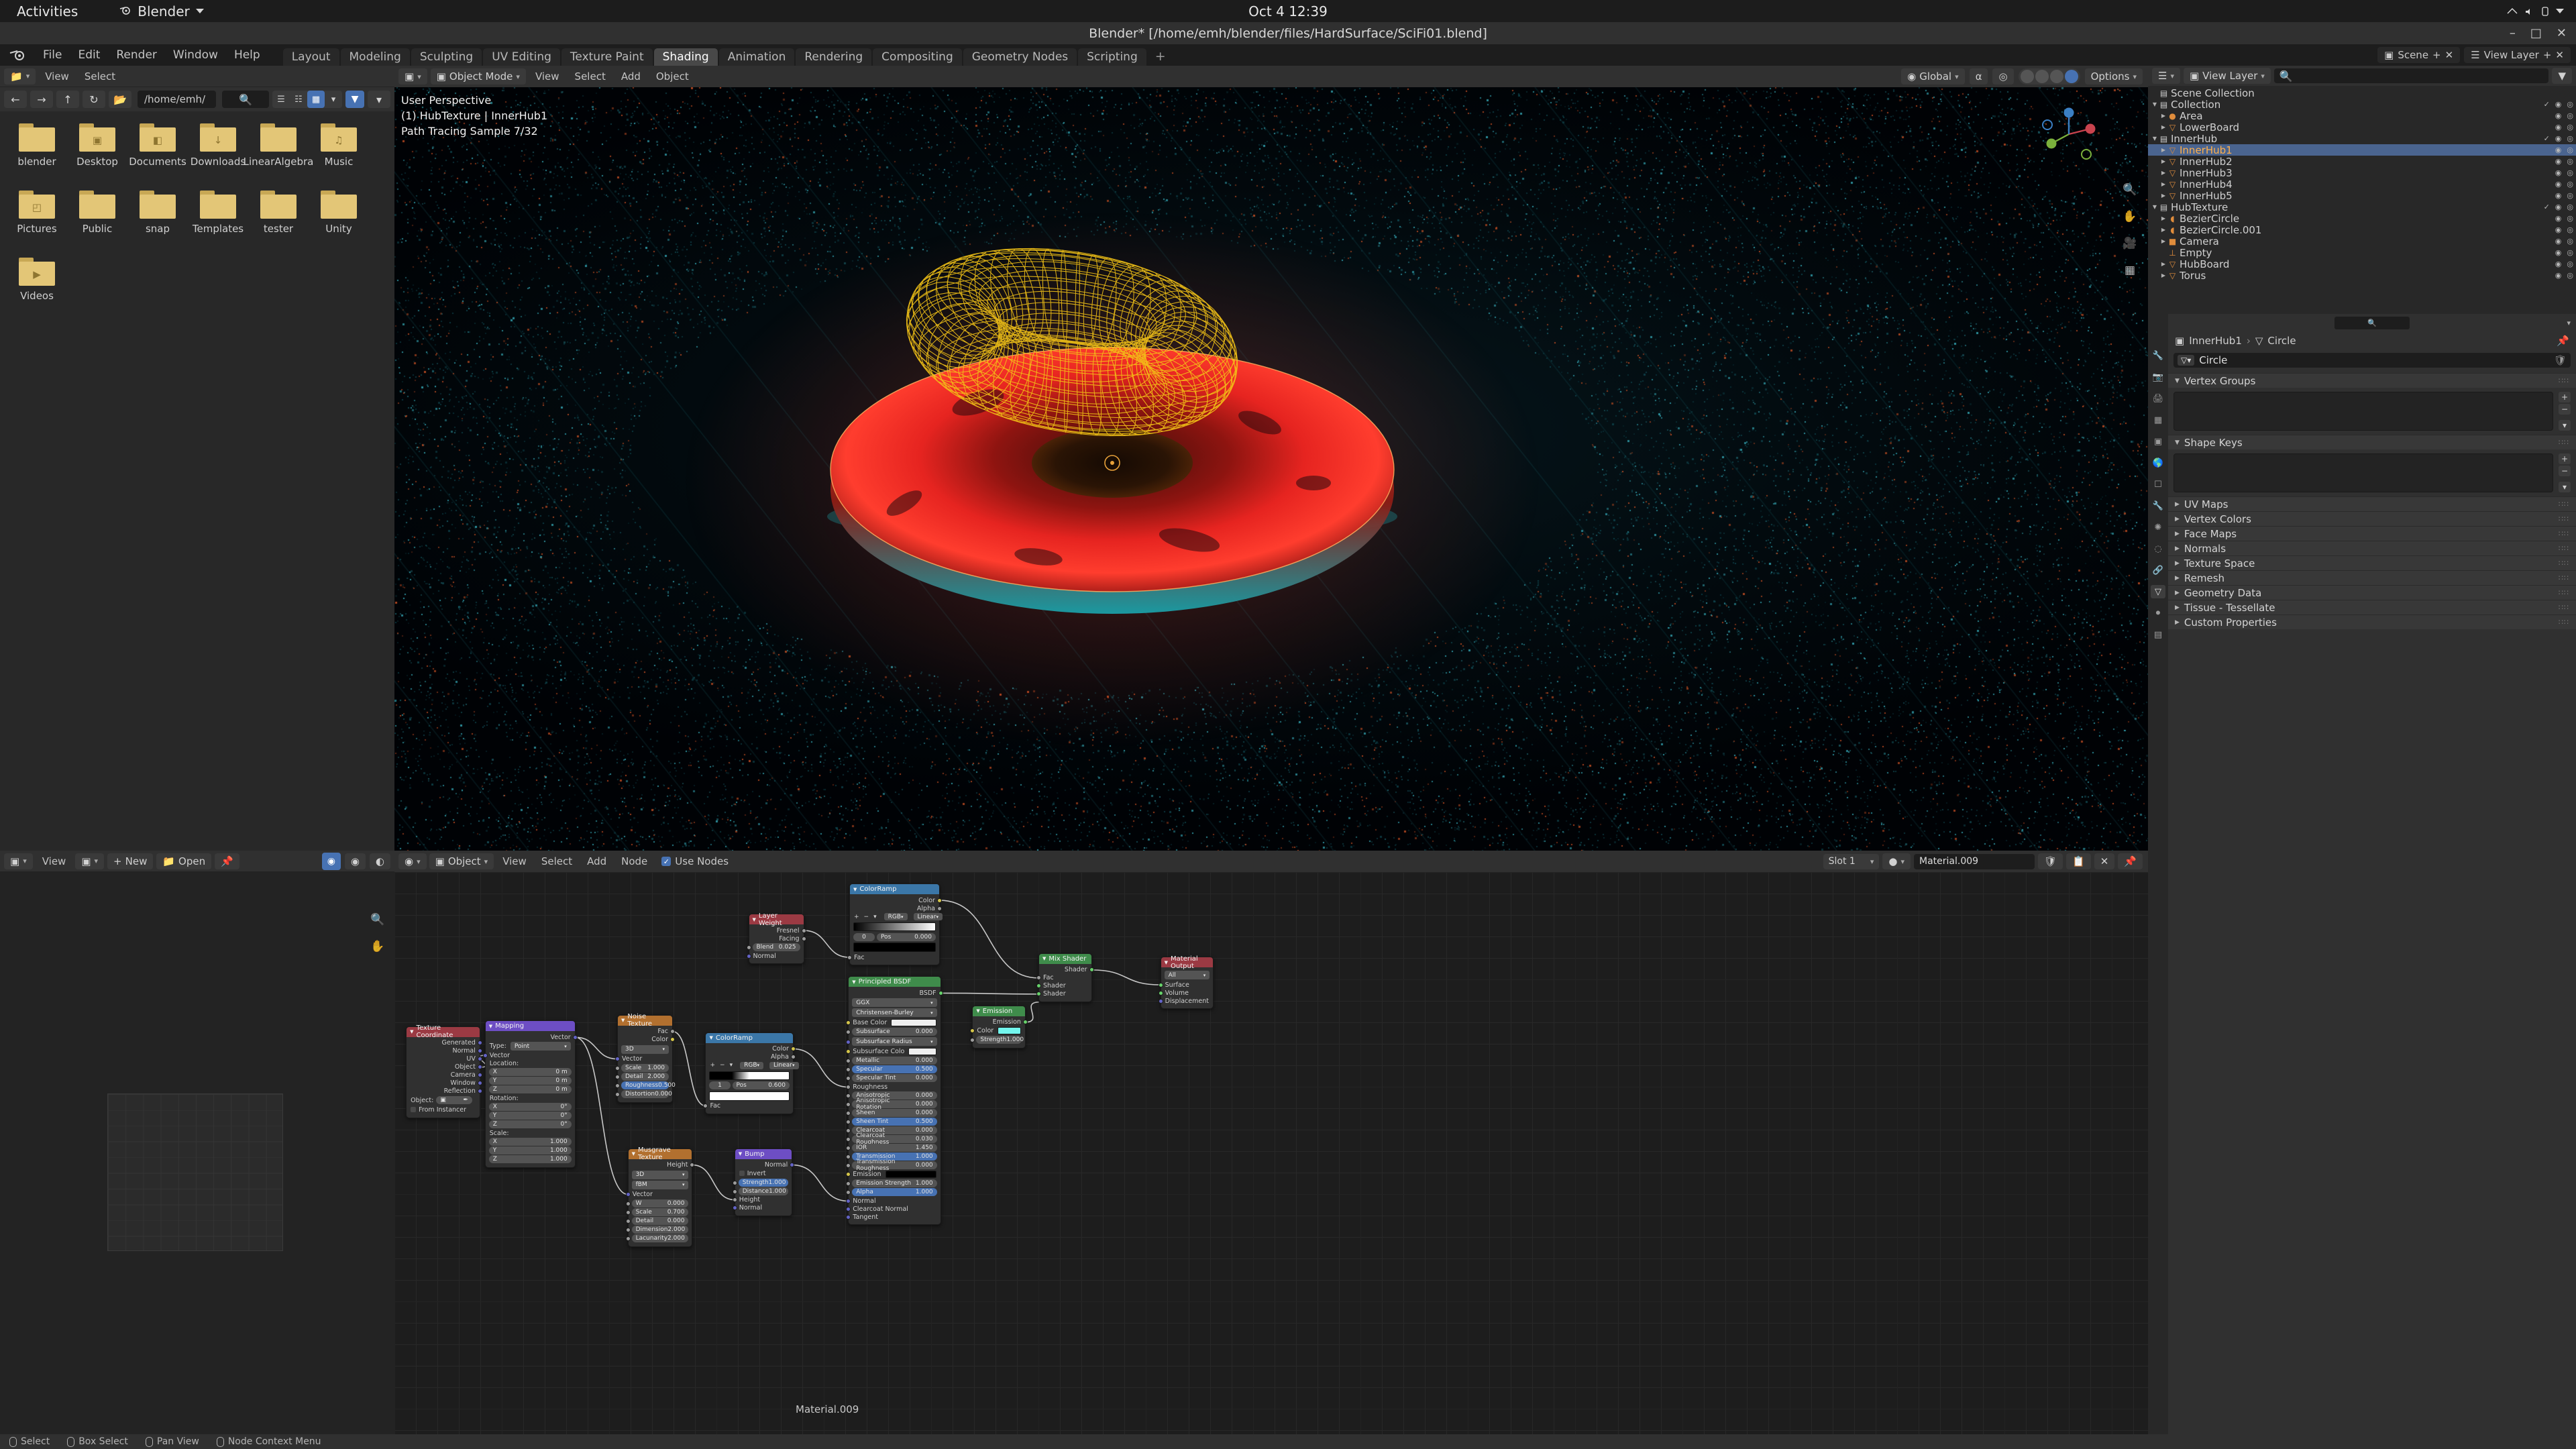 Image resolution: width=2576 pixels, height=1449 pixels. I want to click on pin-icon: 📌, so click(2563, 341).